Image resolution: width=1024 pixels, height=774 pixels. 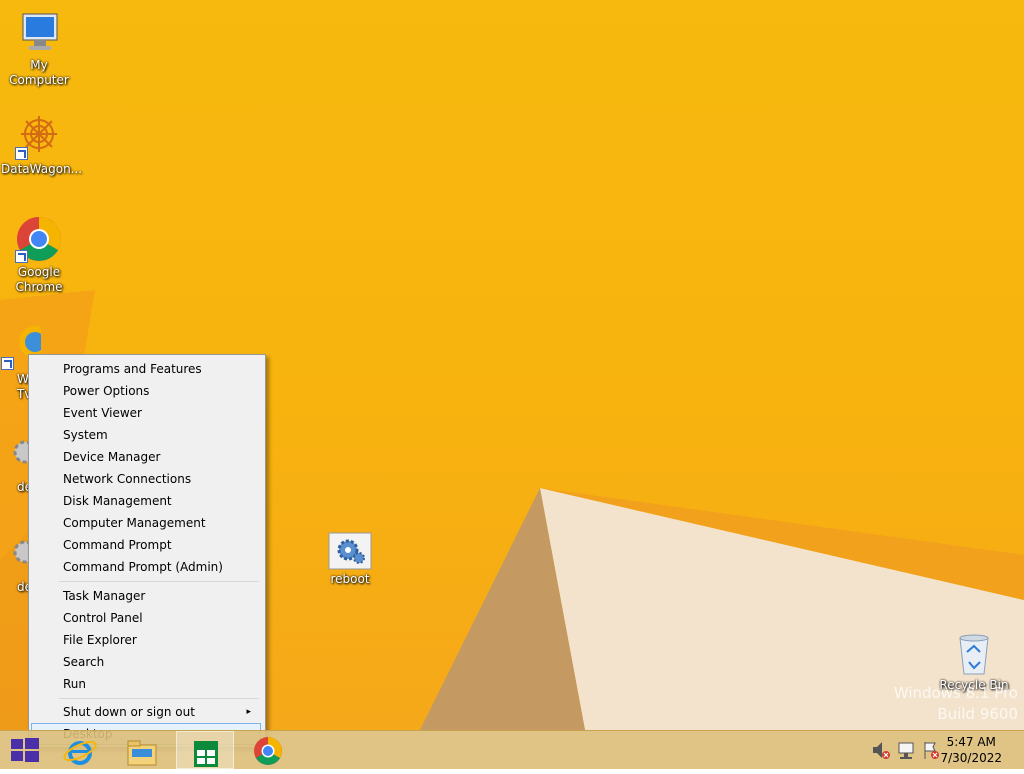 I want to click on recycle-bin-icon, so click(x=974, y=653).